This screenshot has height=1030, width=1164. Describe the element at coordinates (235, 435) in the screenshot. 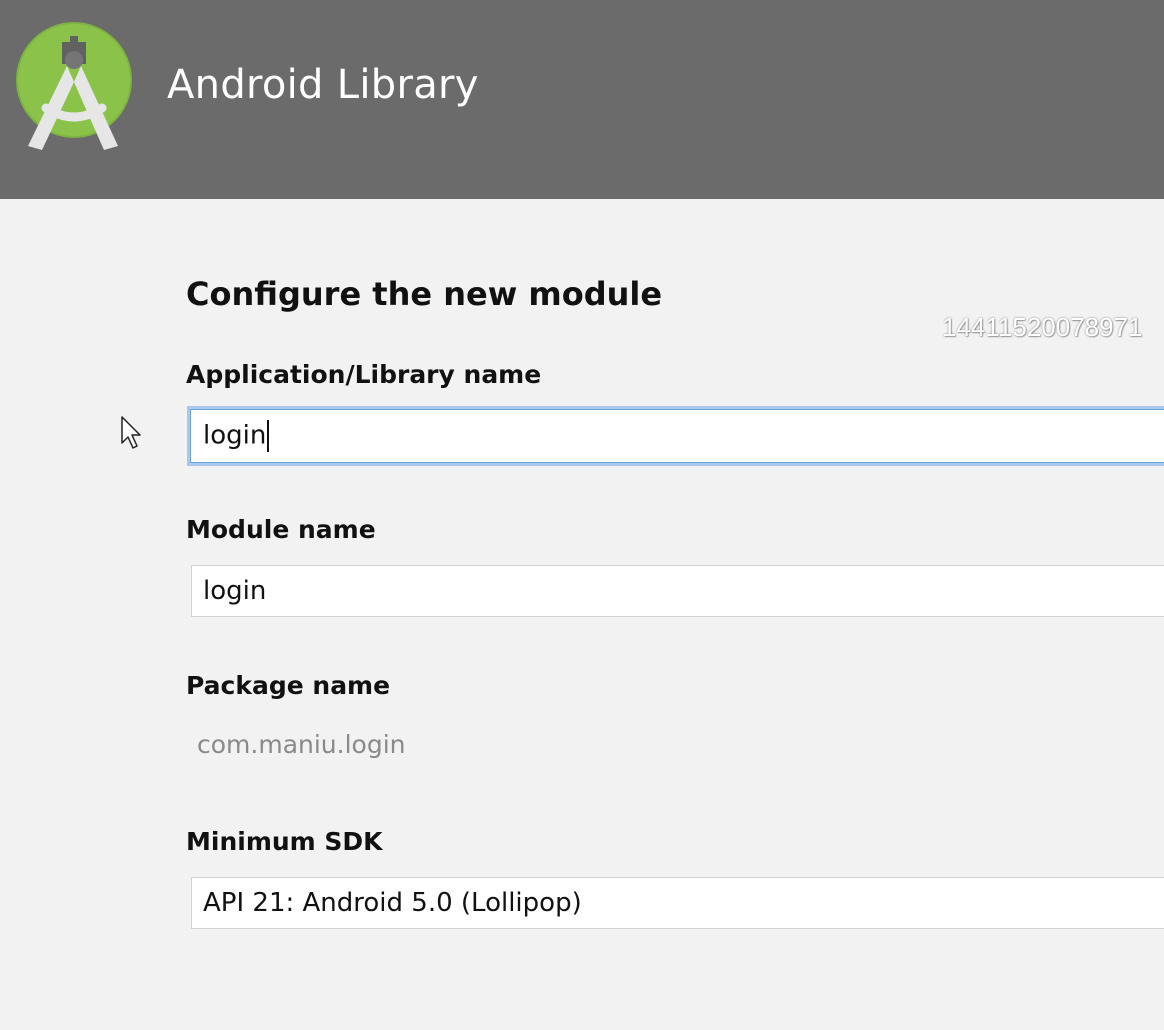

I see `app-library-name-value: login` at that location.